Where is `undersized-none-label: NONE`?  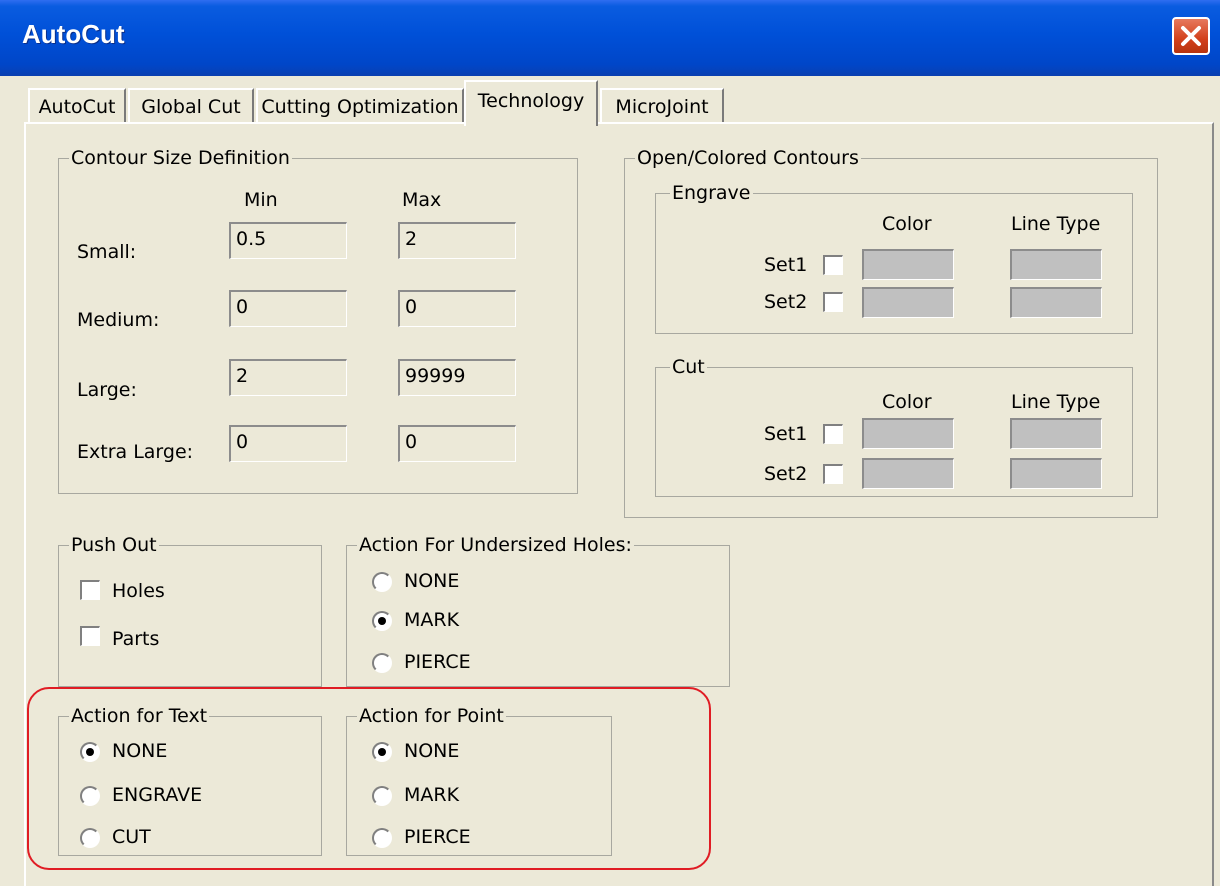
undersized-none-label: NONE is located at coordinates (431, 581).